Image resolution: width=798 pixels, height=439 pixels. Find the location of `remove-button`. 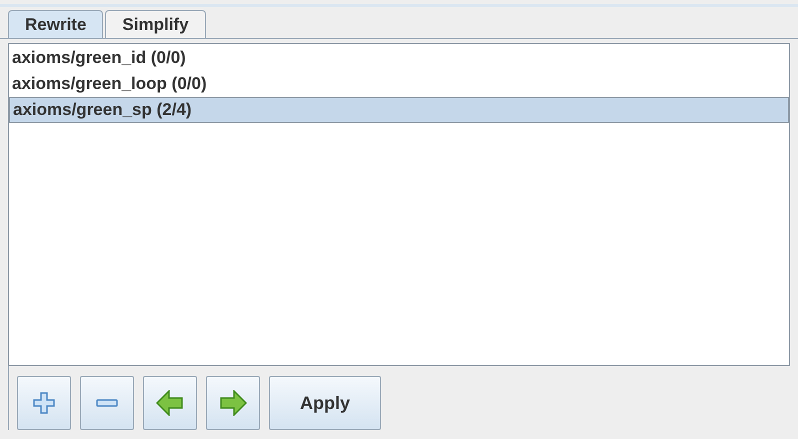

remove-button is located at coordinates (107, 403).